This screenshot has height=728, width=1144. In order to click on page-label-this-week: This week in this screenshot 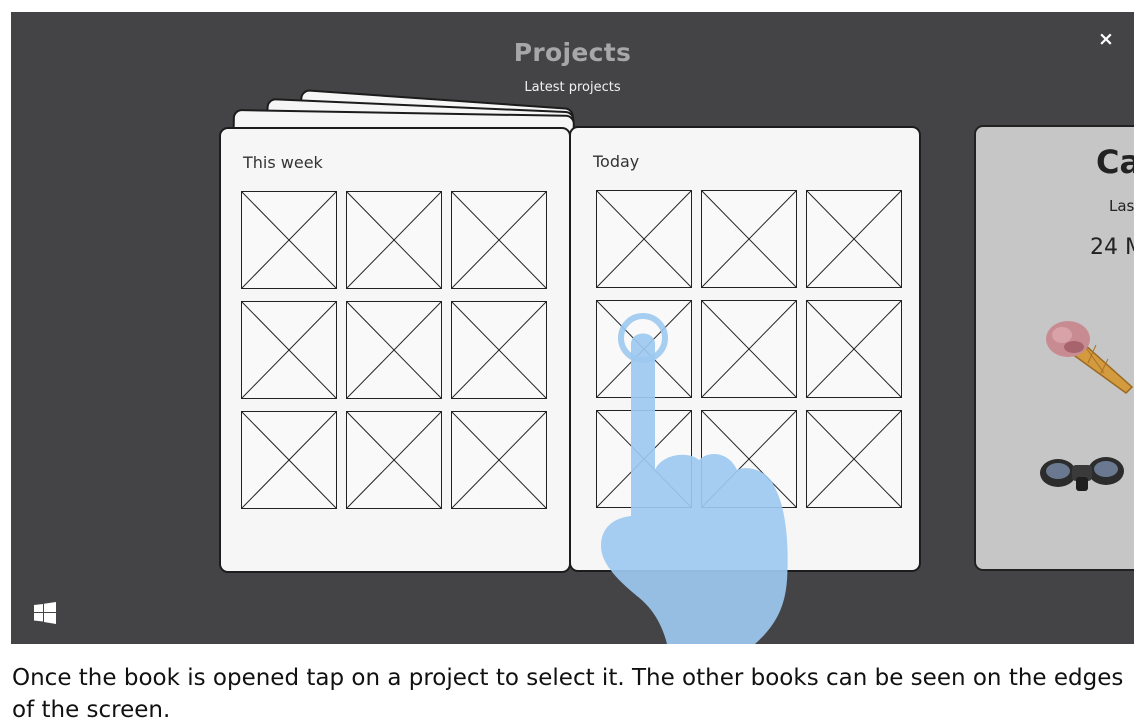, I will do `click(283, 162)`.